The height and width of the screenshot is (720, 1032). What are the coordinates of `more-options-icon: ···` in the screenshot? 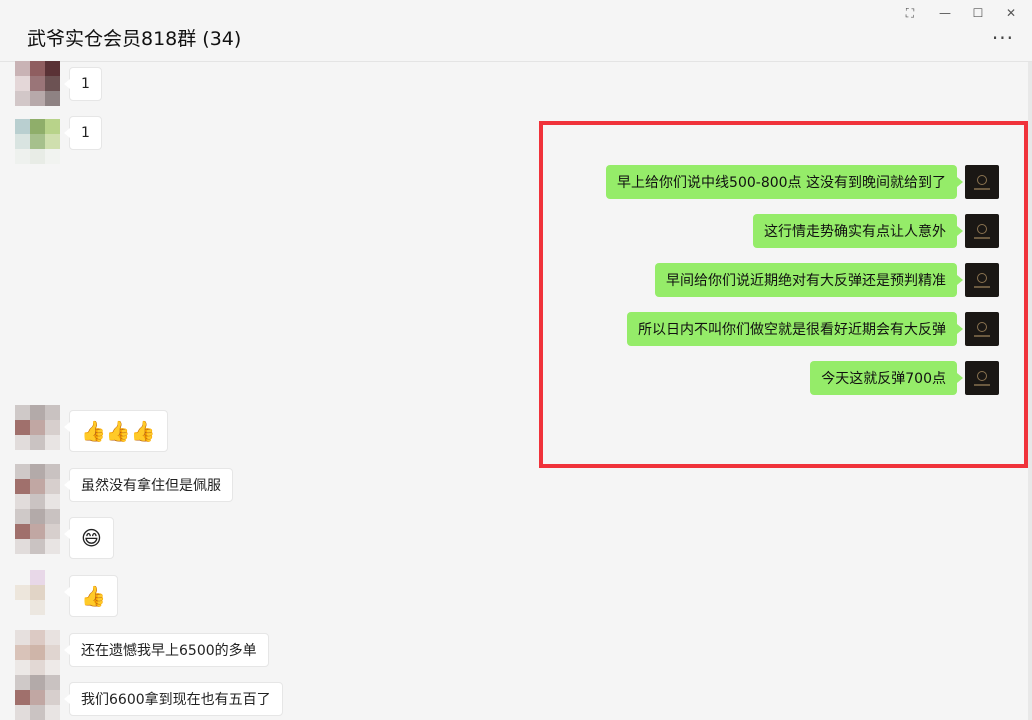 It's located at (1003, 38).